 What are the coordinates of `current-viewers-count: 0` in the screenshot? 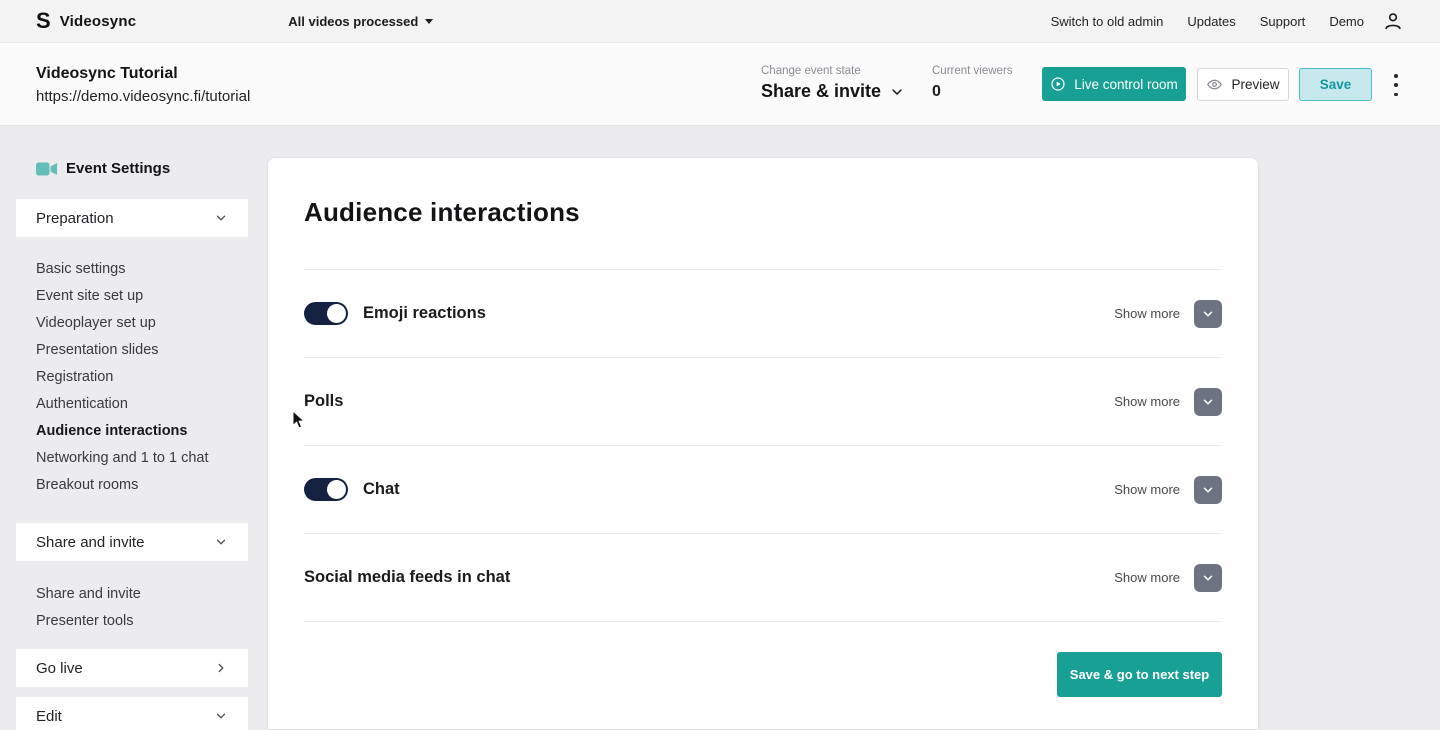 It's located at (936, 91).